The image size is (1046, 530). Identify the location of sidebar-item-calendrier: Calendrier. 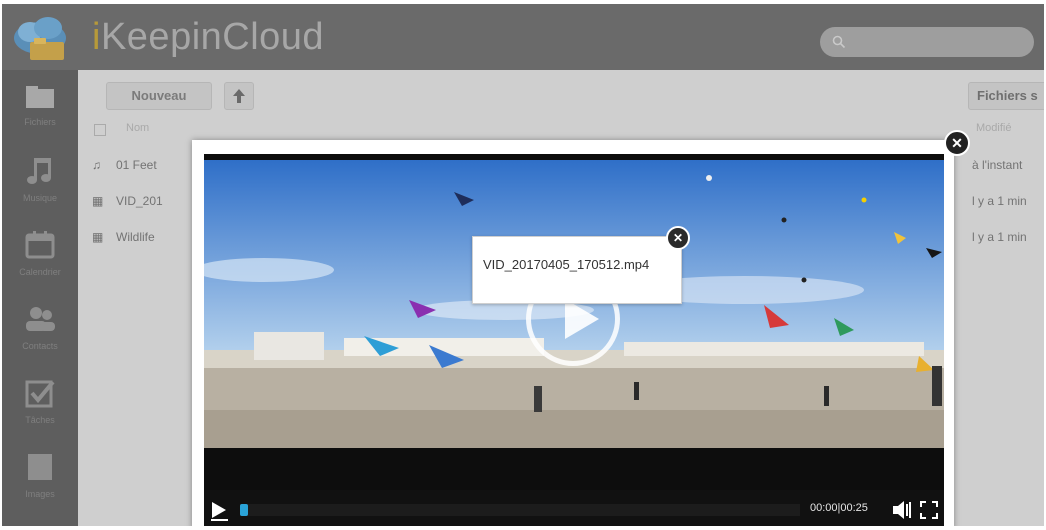
(40, 255).